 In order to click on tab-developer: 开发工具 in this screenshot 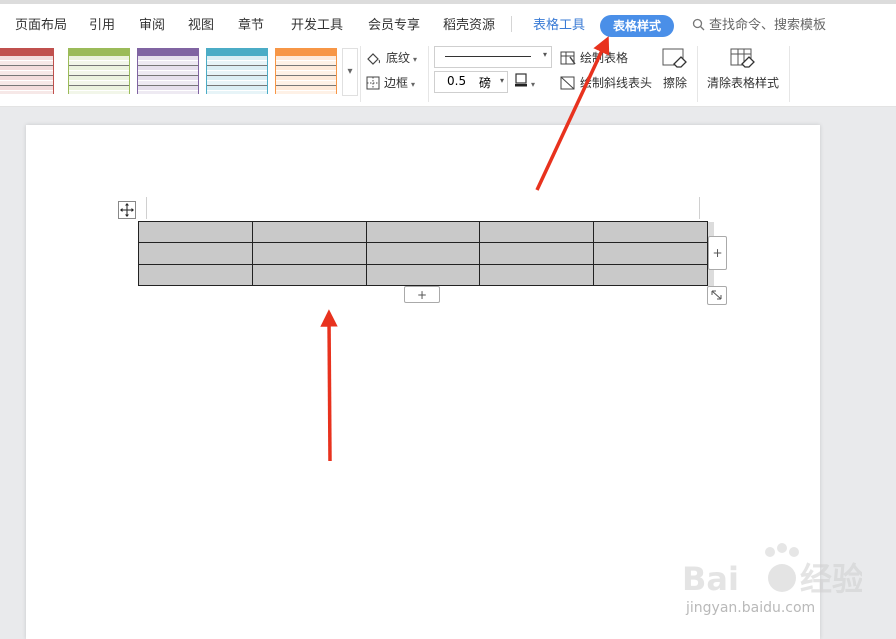, I will do `click(317, 23)`.